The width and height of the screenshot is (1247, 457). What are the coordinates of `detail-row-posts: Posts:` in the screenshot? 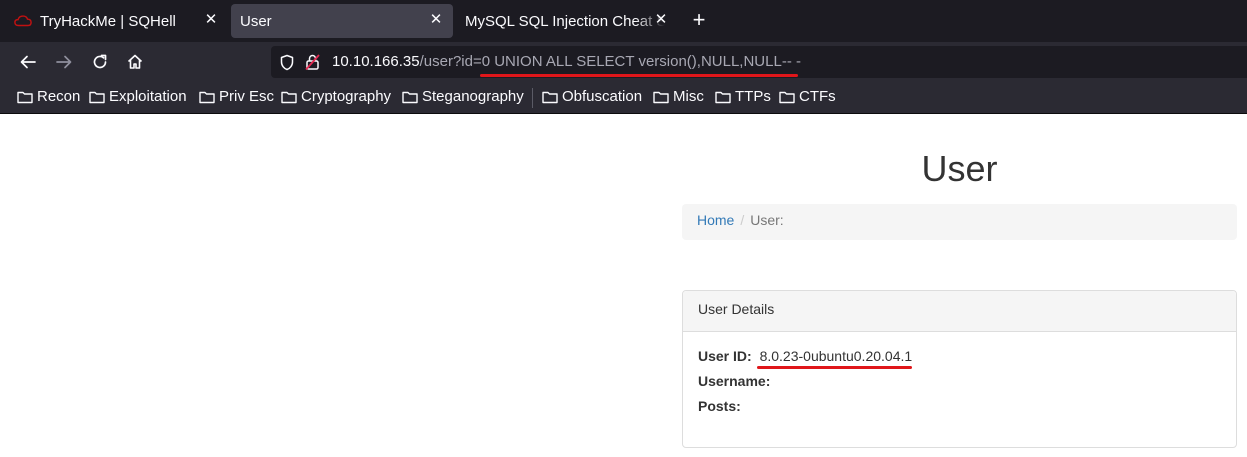 It's located at (959, 409).